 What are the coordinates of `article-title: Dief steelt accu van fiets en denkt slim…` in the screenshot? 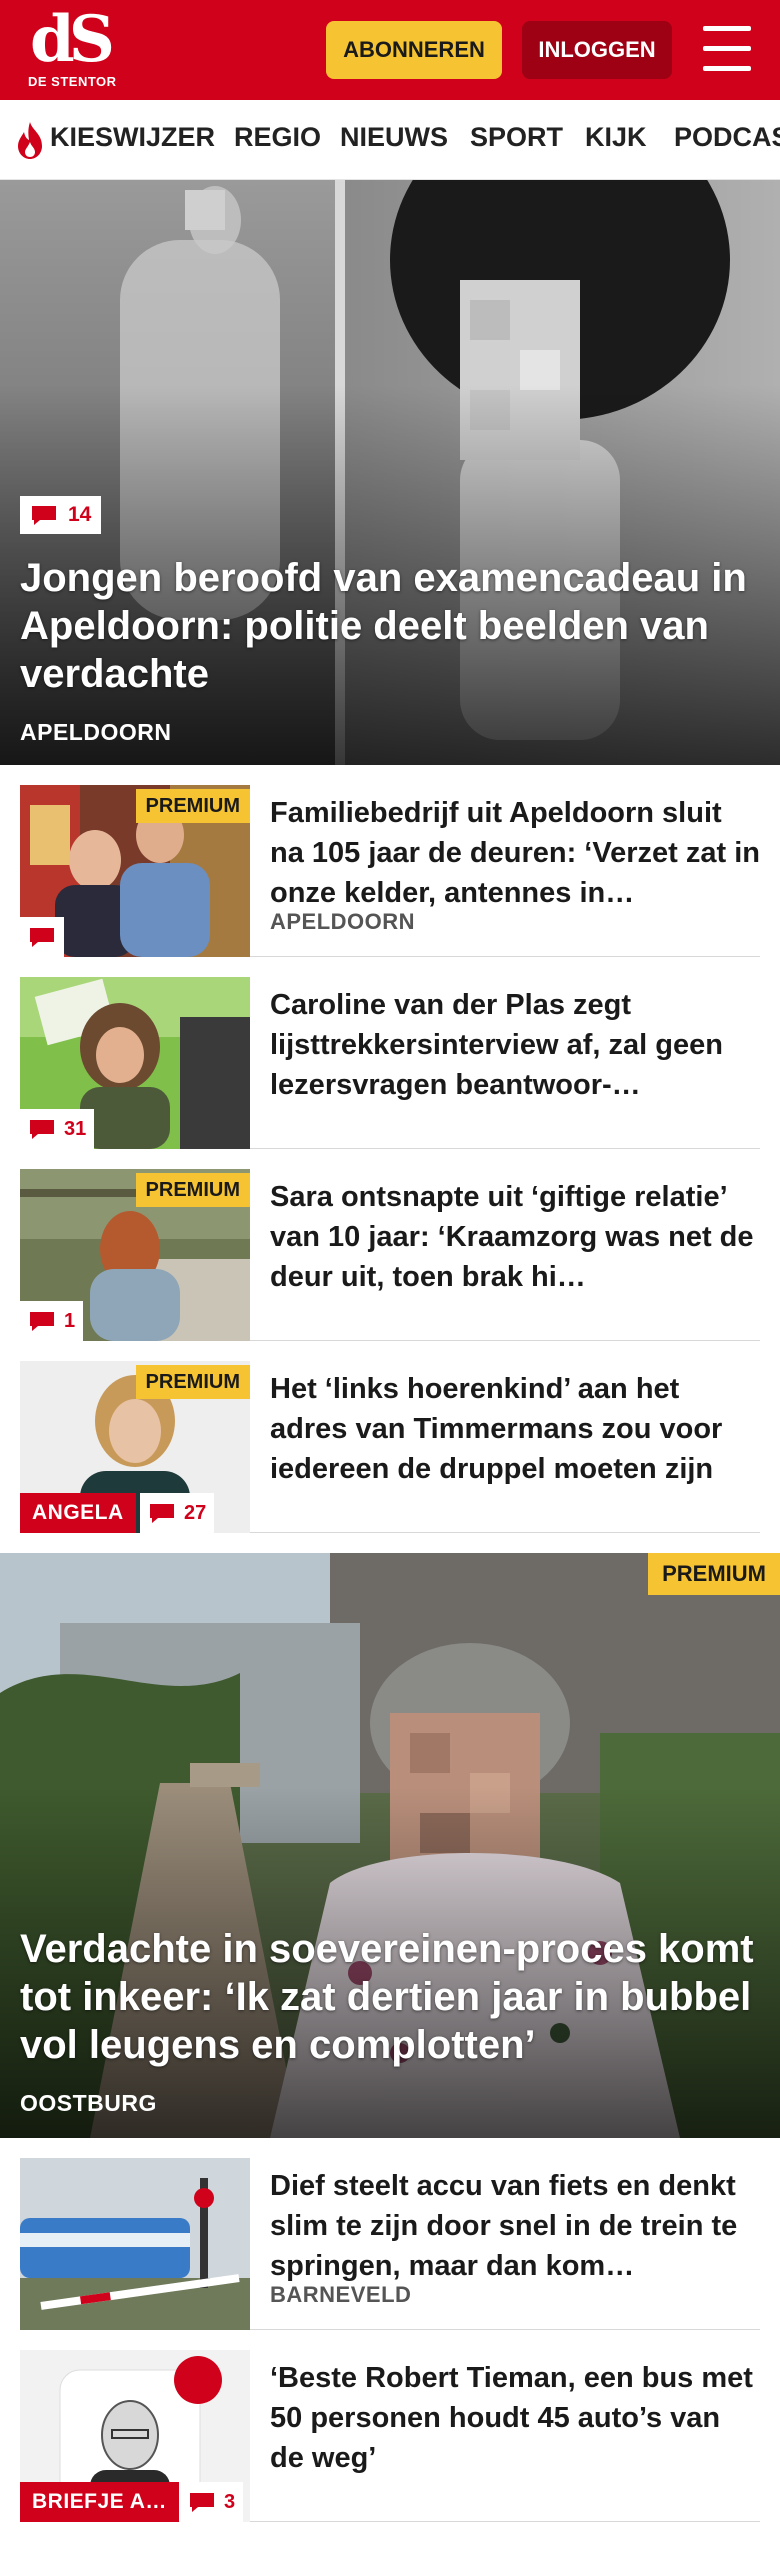 It's located at (515, 2226).